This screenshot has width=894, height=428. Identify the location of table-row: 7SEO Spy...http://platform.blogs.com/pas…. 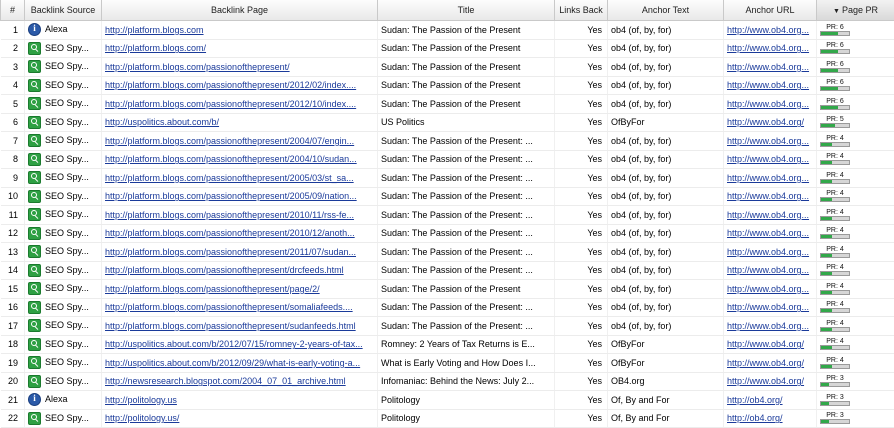
(447, 141).